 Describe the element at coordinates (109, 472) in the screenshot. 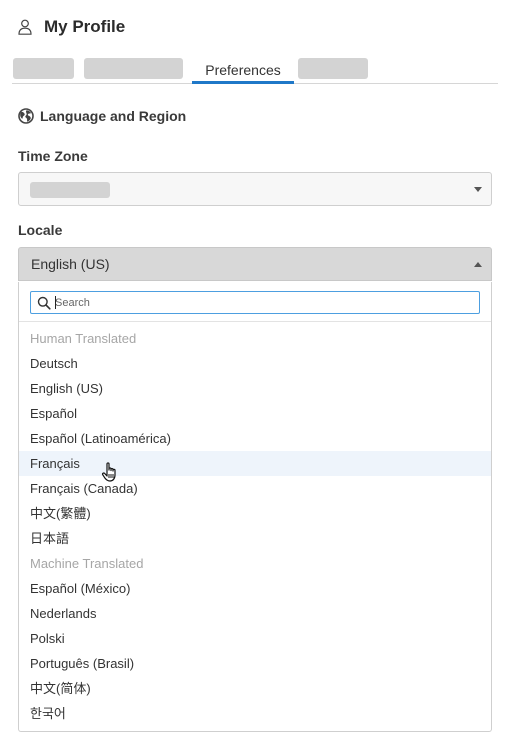

I see `hand-cursor-icon` at that location.